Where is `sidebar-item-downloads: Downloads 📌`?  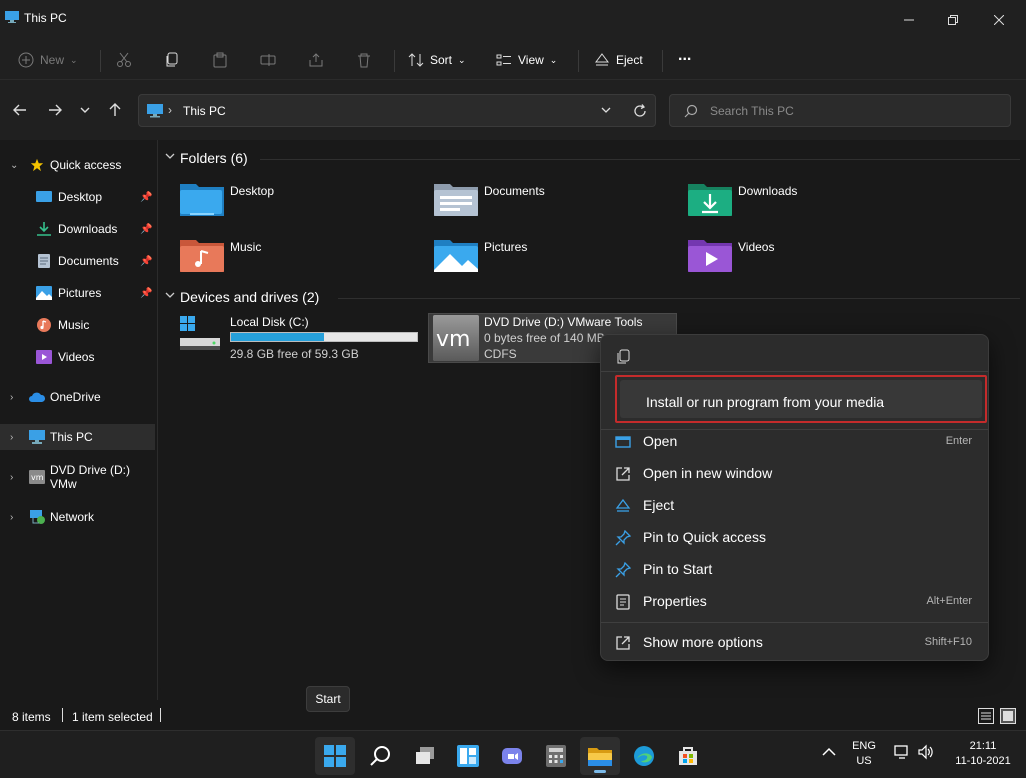
sidebar-item-downloads: Downloads 📌 is located at coordinates (77, 229).